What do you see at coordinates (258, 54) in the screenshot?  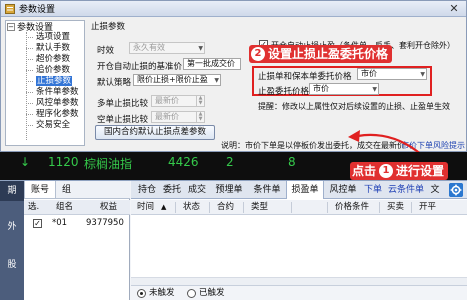 I see `step-number: 2` at bounding box center [258, 54].